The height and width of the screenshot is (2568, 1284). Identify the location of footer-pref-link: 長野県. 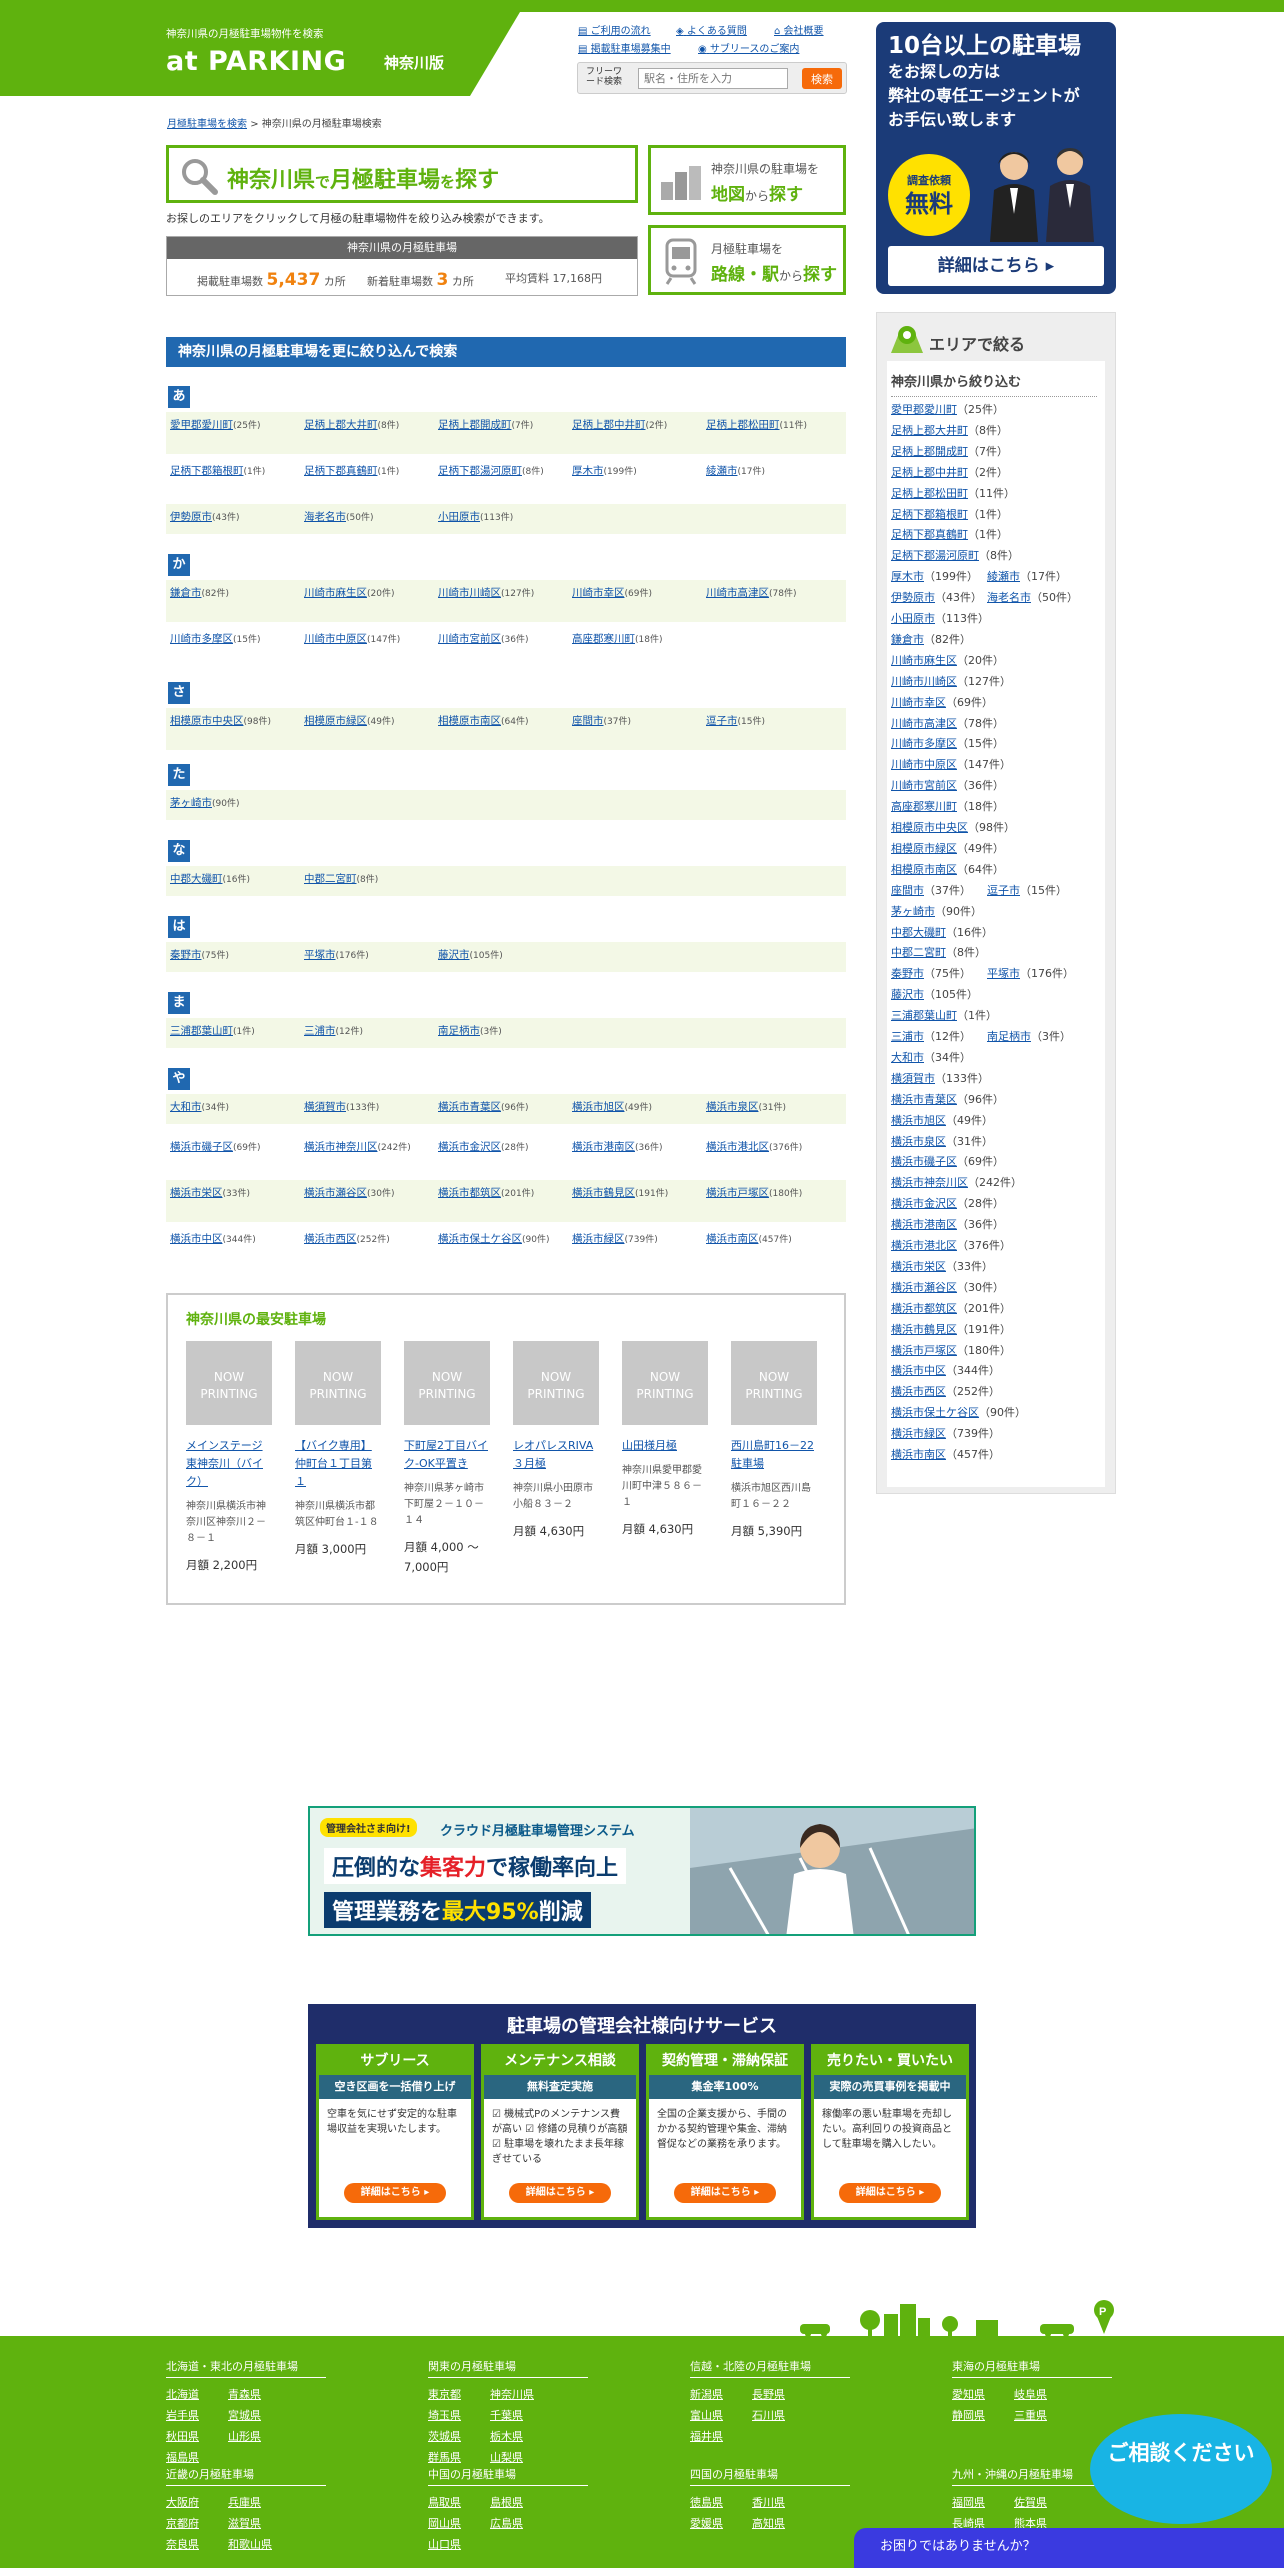
(783, 2394).